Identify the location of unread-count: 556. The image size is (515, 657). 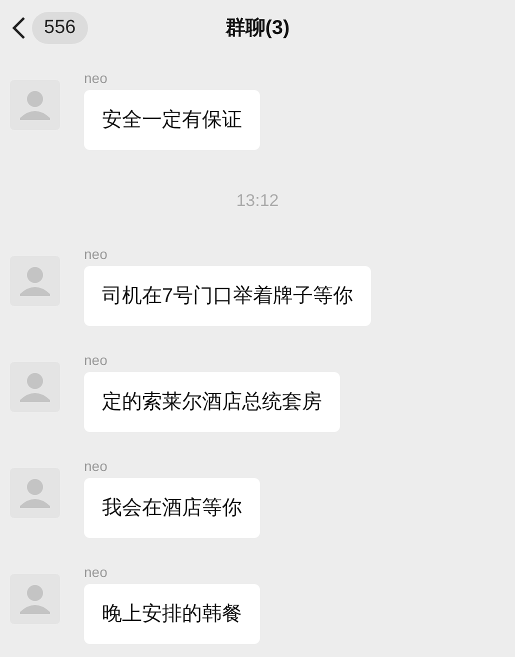
(60, 28).